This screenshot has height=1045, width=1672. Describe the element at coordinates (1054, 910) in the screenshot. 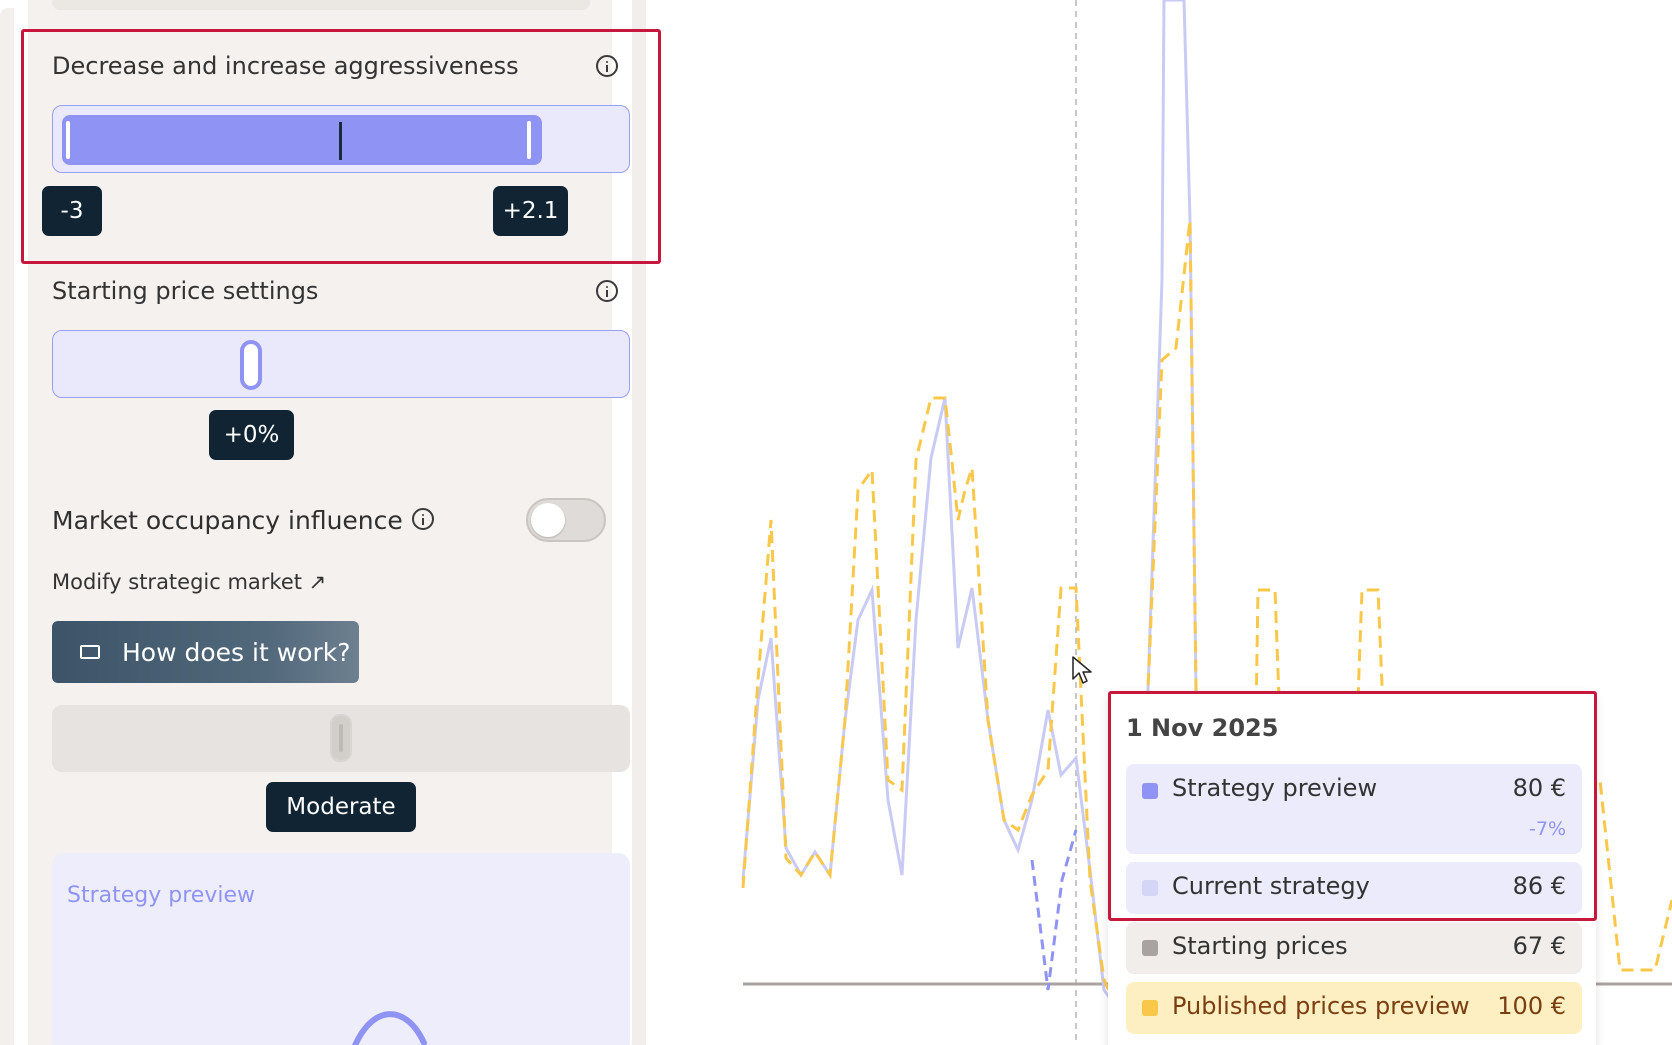

I see `strategy-preview-line` at that location.